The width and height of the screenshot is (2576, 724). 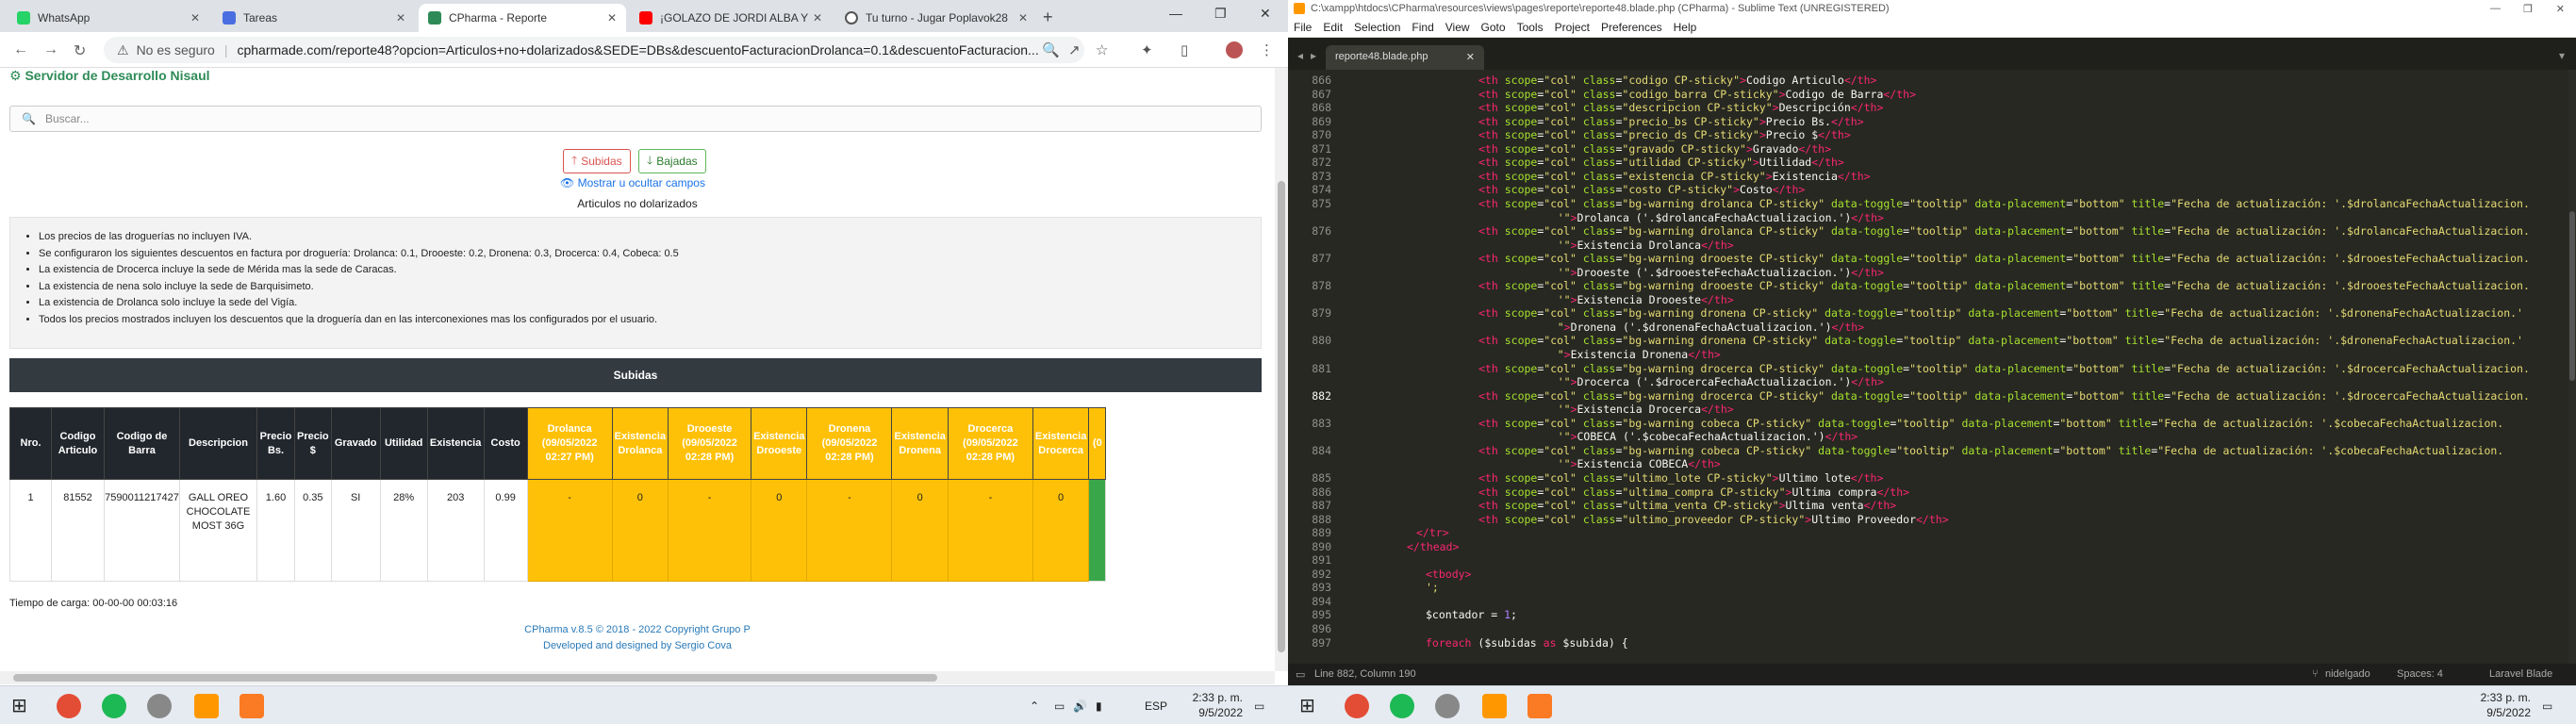 What do you see at coordinates (1313, 55) in the screenshot?
I see `chevron-right-icon: ▸` at bounding box center [1313, 55].